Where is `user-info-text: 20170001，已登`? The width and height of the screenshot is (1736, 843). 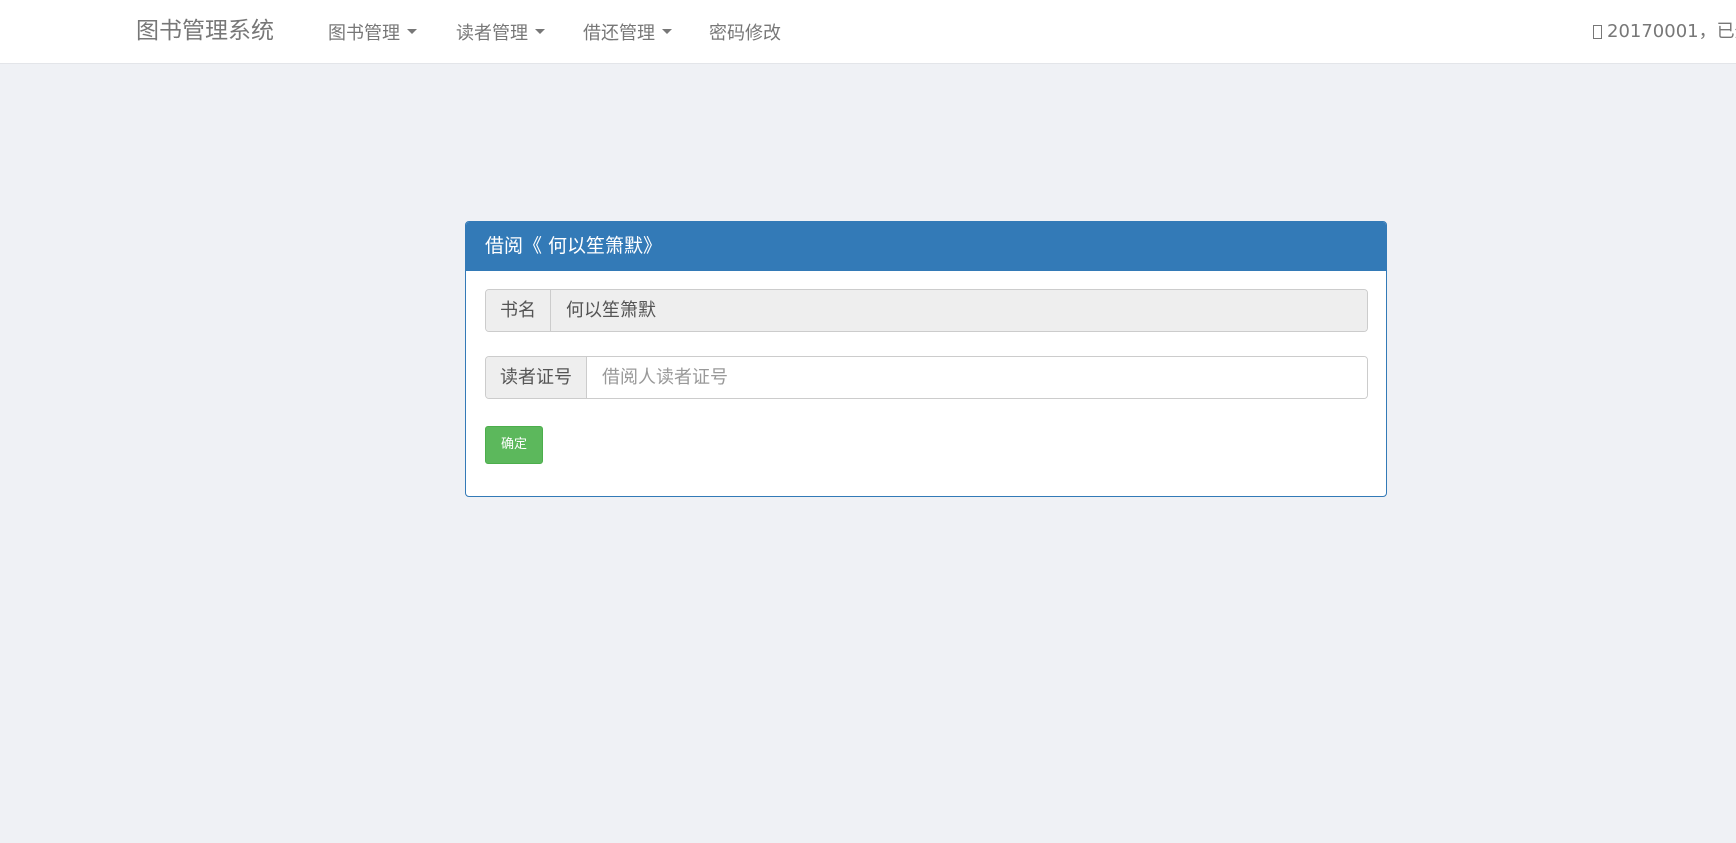 user-info-text: 20170001，已登 is located at coordinates (1671, 31).